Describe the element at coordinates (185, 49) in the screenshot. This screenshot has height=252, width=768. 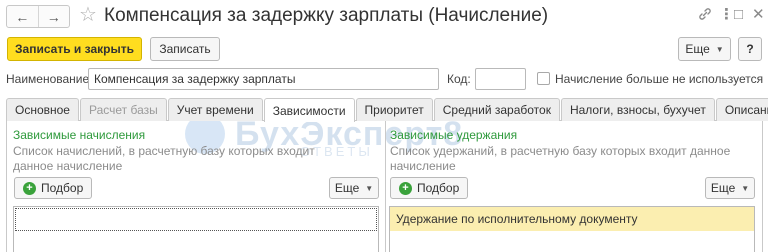
I see `save-button: Записать` at that location.